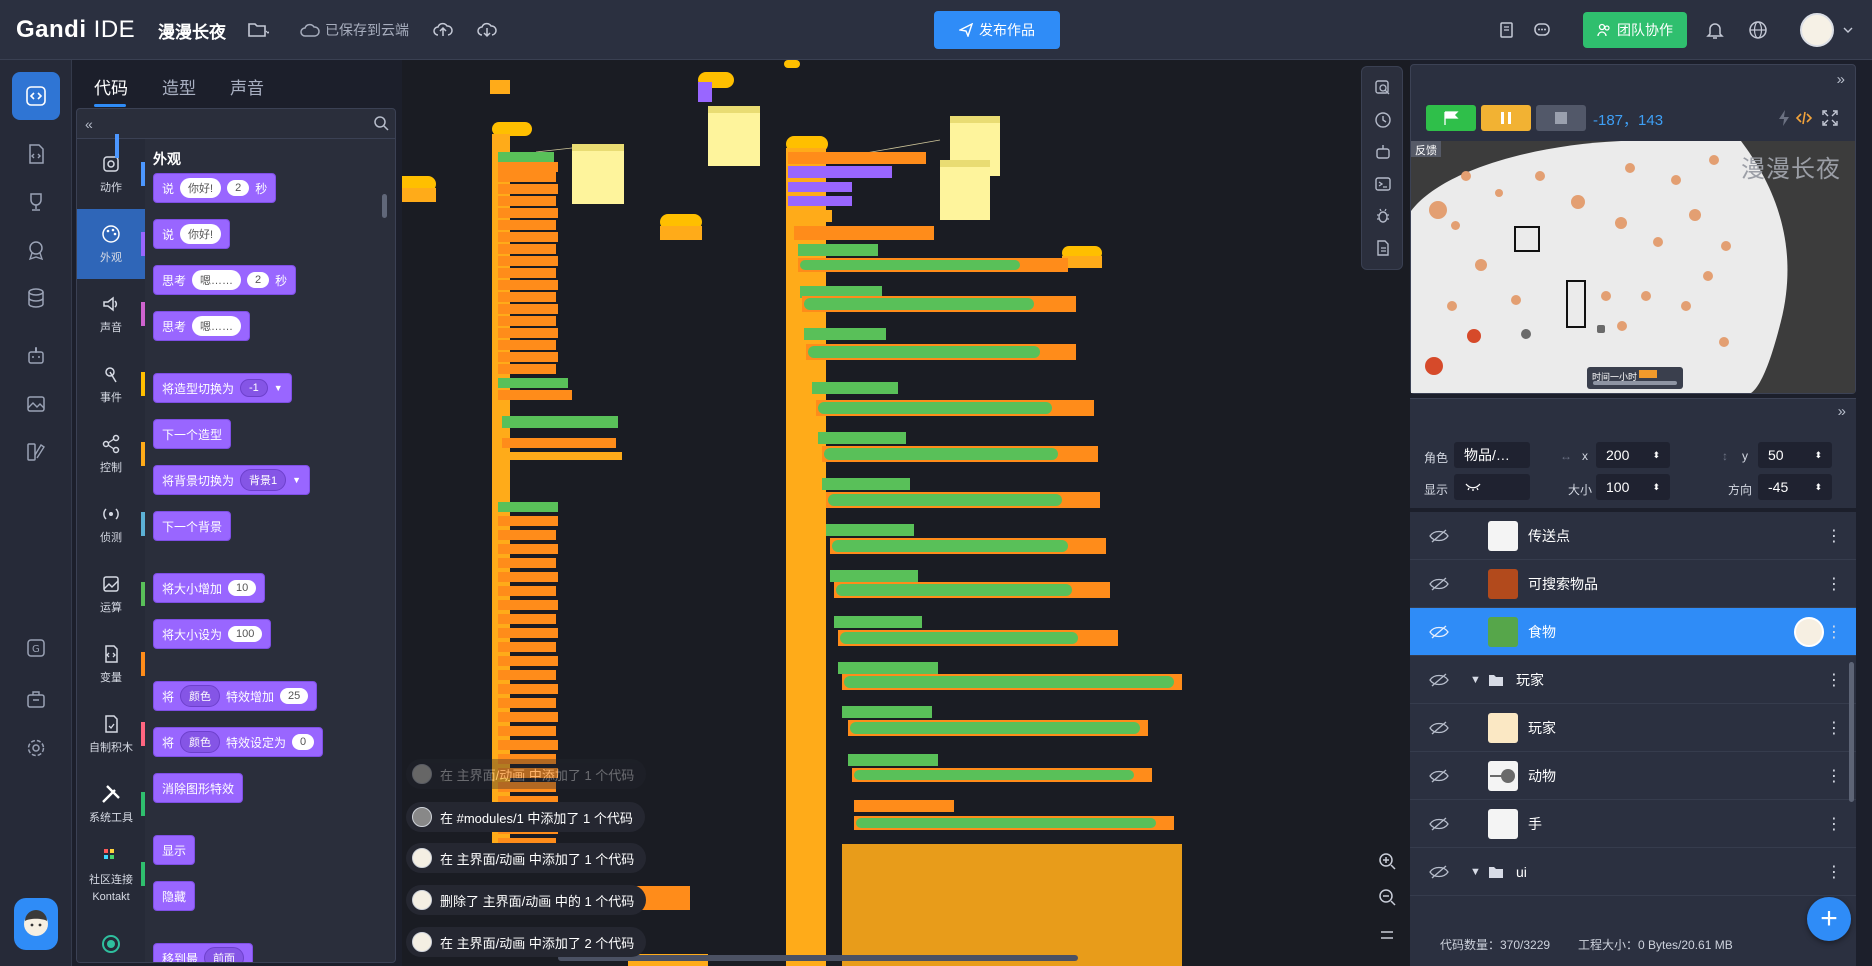 The height and width of the screenshot is (966, 1872). What do you see at coordinates (111, 594) in the screenshot?
I see `category-operators: 运算` at bounding box center [111, 594].